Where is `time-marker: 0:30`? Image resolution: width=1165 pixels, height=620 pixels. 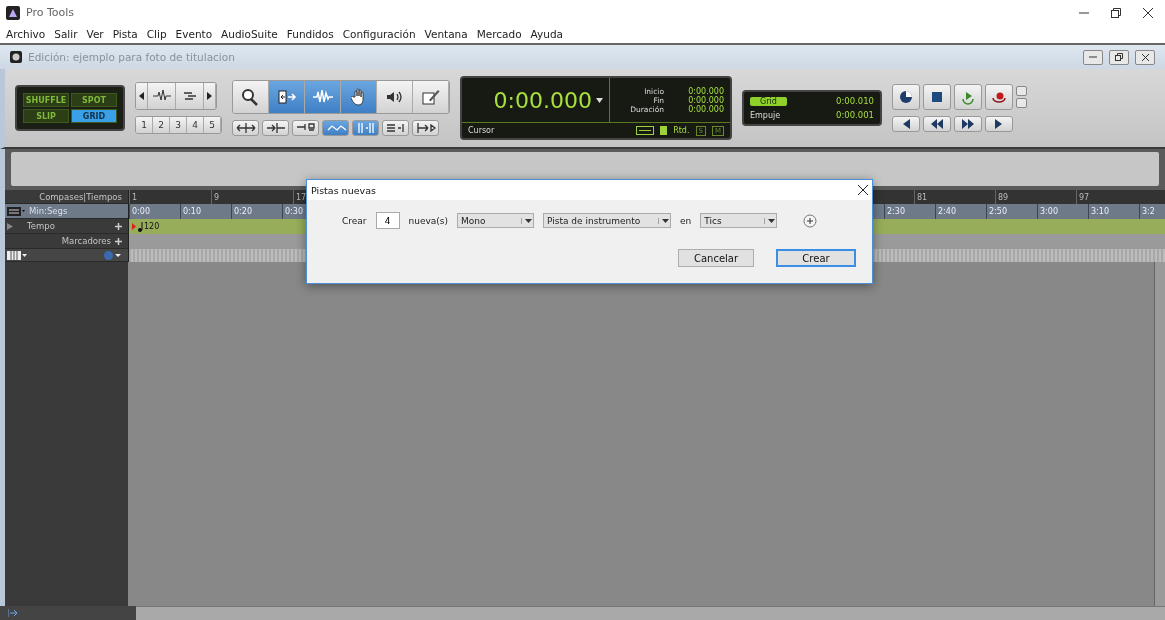
time-marker: 0:30 is located at coordinates (294, 211).